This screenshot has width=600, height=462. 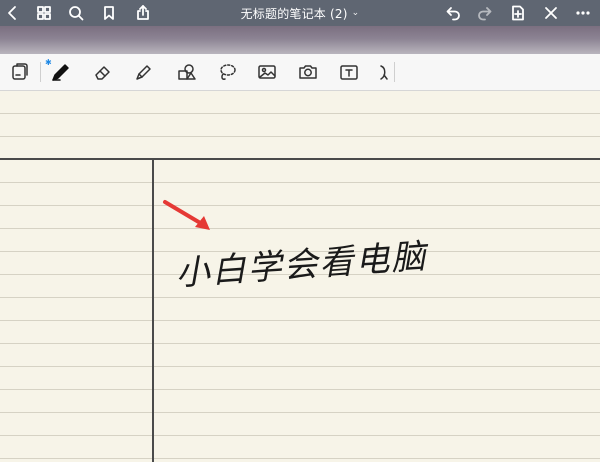 What do you see at coordinates (518, 13) in the screenshot?
I see `add-page-icon` at bounding box center [518, 13].